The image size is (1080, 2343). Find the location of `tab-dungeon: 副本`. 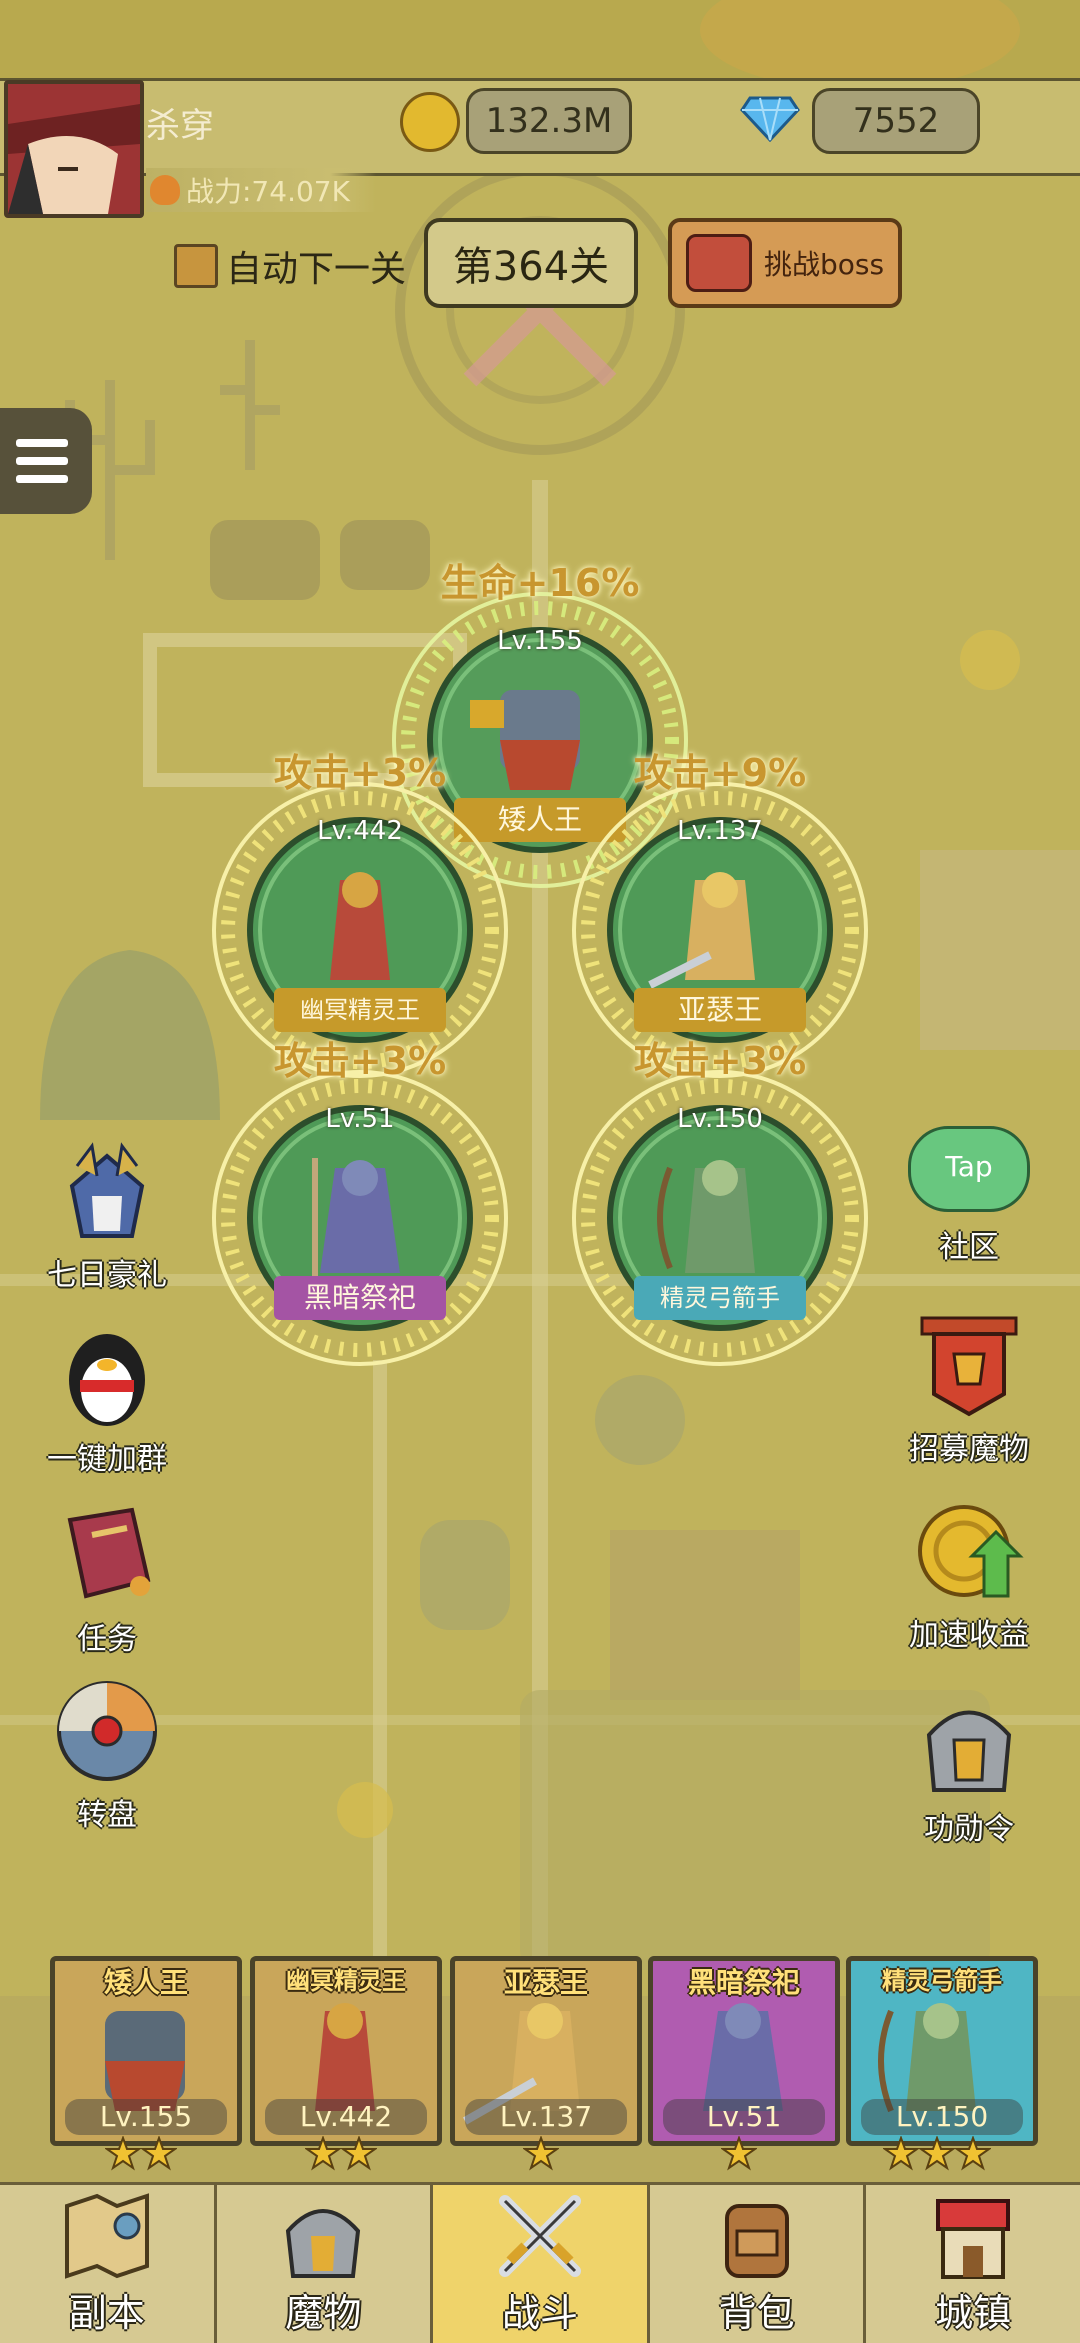

tab-dungeon: 副本 is located at coordinates (108, 2264).